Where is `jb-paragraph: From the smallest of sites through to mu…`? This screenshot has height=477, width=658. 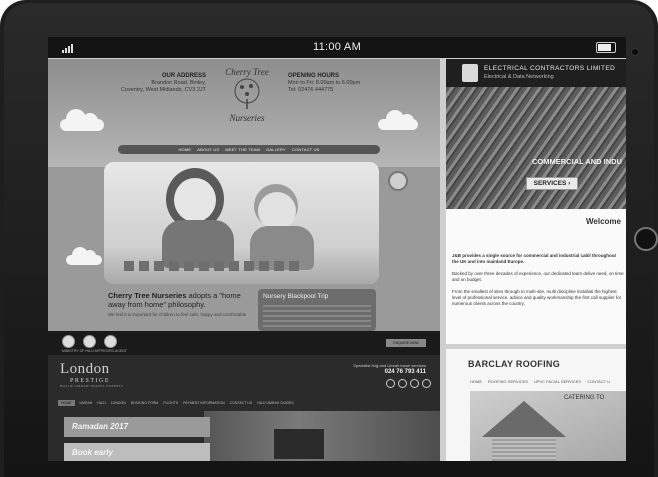 jb-paragraph: From the smallest of sites through to mu… is located at coordinates (537, 297).